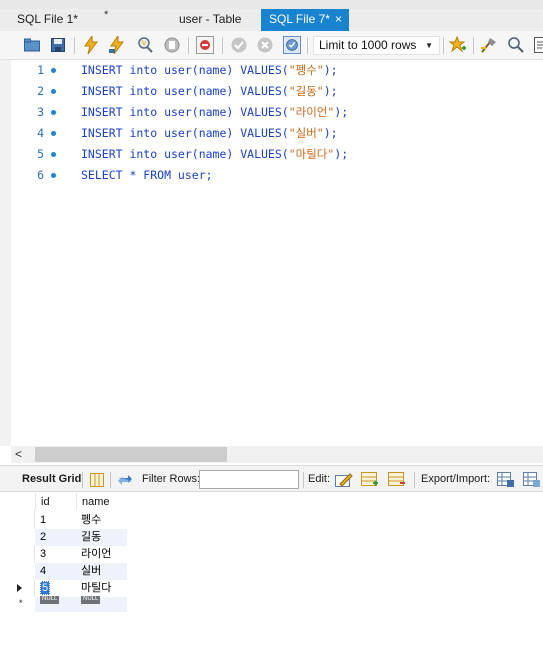  Describe the element at coordinates (55, 588) in the screenshot. I see `cell-id: 5` at that location.